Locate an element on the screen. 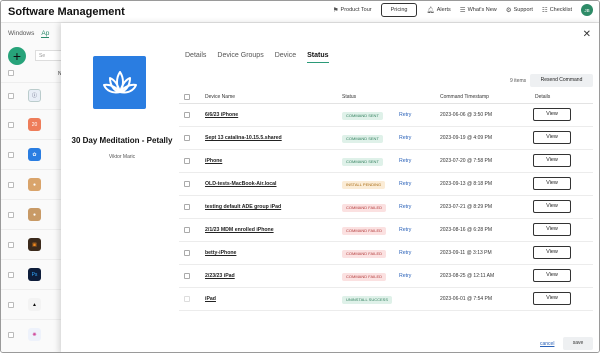  command-timestamp: 2023-09-19 @ 4:09 PM is located at coordinates (466, 138).